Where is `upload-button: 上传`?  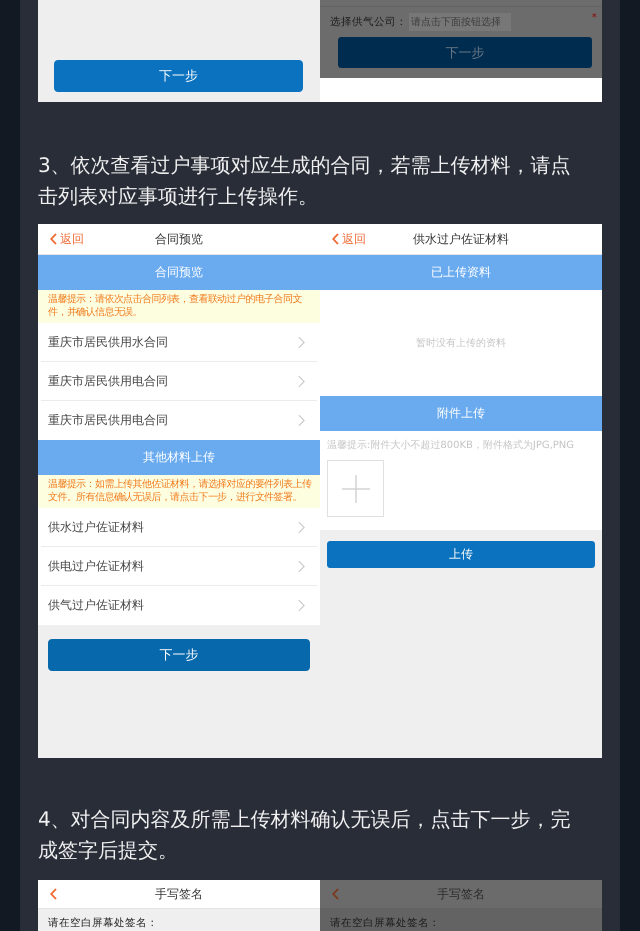
upload-button: 上传 is located at coordinates (461, 554).